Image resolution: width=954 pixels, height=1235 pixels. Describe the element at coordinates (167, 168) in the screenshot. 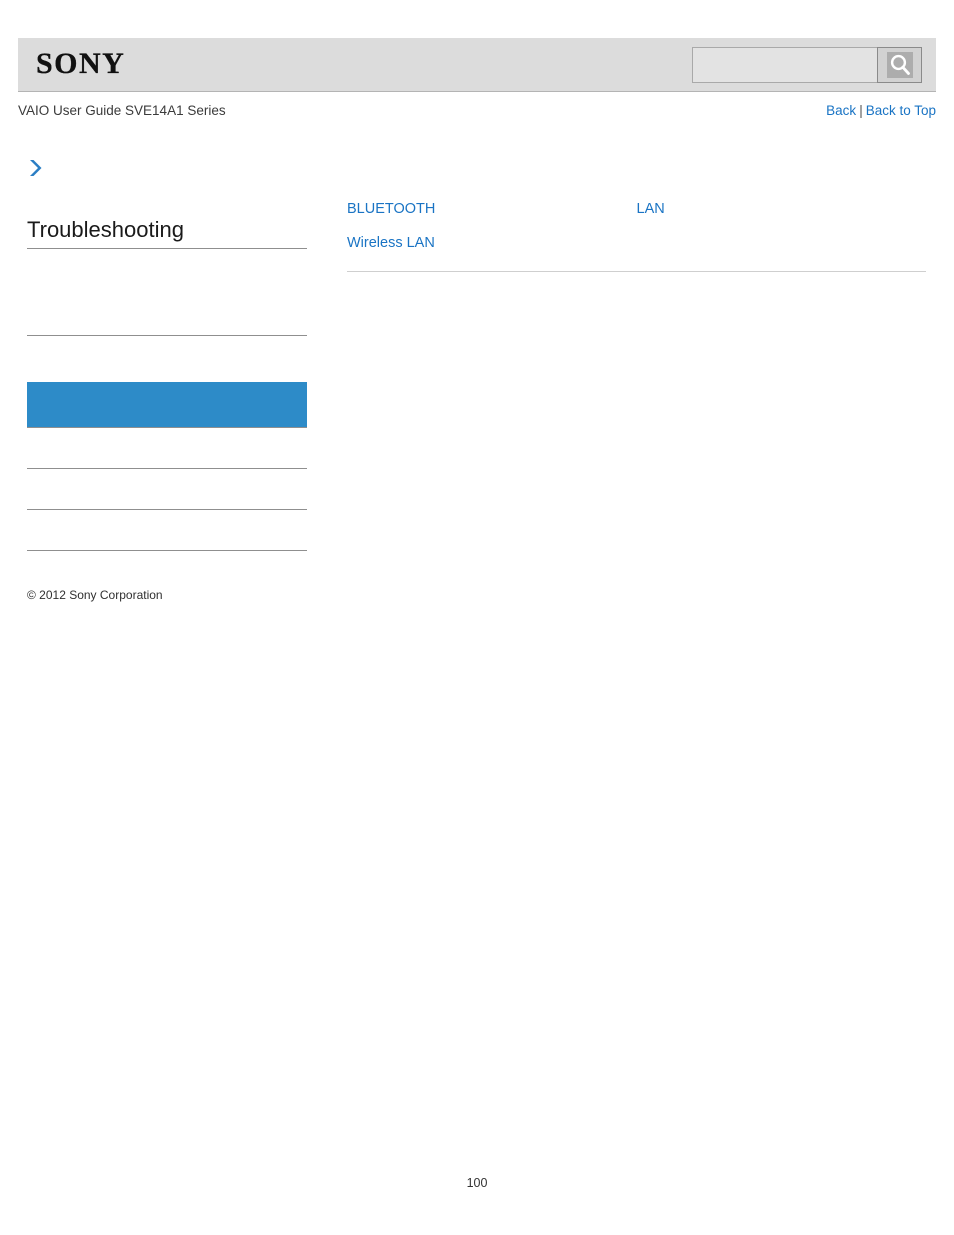

I see `chevron-right-icon` at that location.